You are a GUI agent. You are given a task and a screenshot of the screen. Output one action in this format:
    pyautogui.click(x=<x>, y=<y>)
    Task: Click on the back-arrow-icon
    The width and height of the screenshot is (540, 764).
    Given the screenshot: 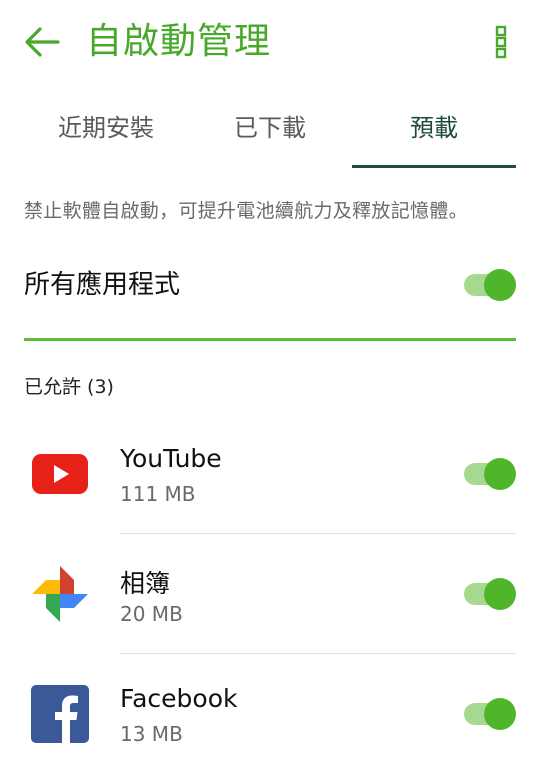 What is the action you would take?
    pyautogui.click(x=42, y=42)
    